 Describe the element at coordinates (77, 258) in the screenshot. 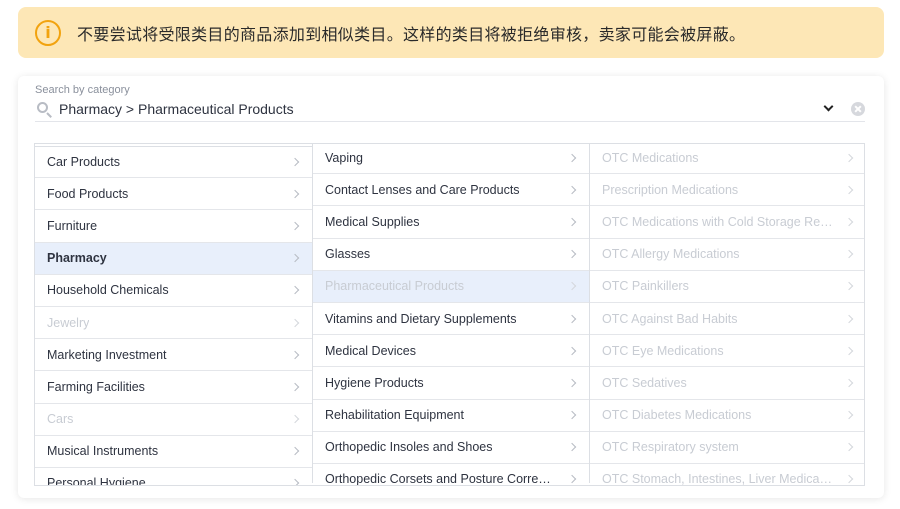

I see `category-item-label: Pharmacy` at that location.